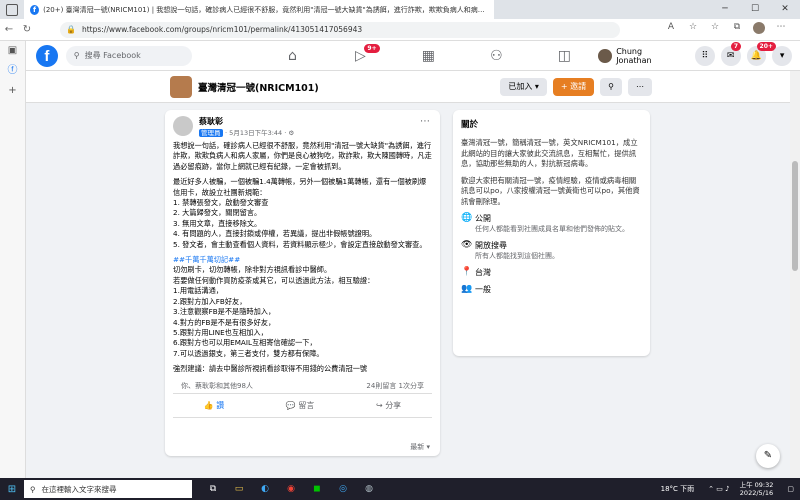 The width and height of the screenshot is (800, 500). What do you see at coordinates (181, 86) in the screenshot?
I see `group-thumbnail` at bounding box center [181, 86].